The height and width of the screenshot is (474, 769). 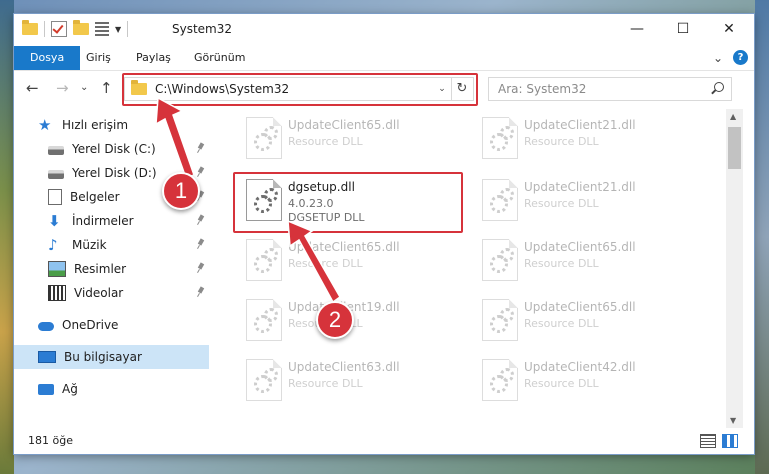 I want to click on up-arrow-icon: ↑, so click(x=106, y=88).